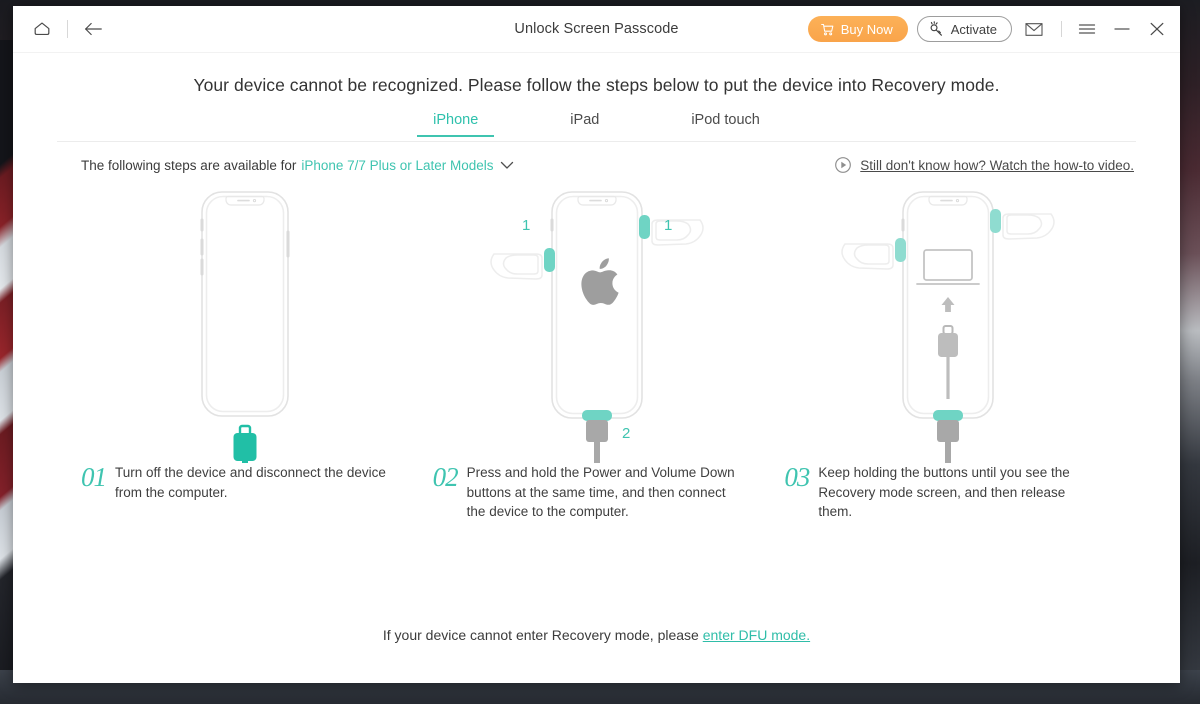 The width and height of the screenshot is (1200, 704). What do you see at coordinates (756, 635) in the screenshot?
I see `enter-dfu-mode-link: enter DFU mode.` at bounding box center [756, 635].